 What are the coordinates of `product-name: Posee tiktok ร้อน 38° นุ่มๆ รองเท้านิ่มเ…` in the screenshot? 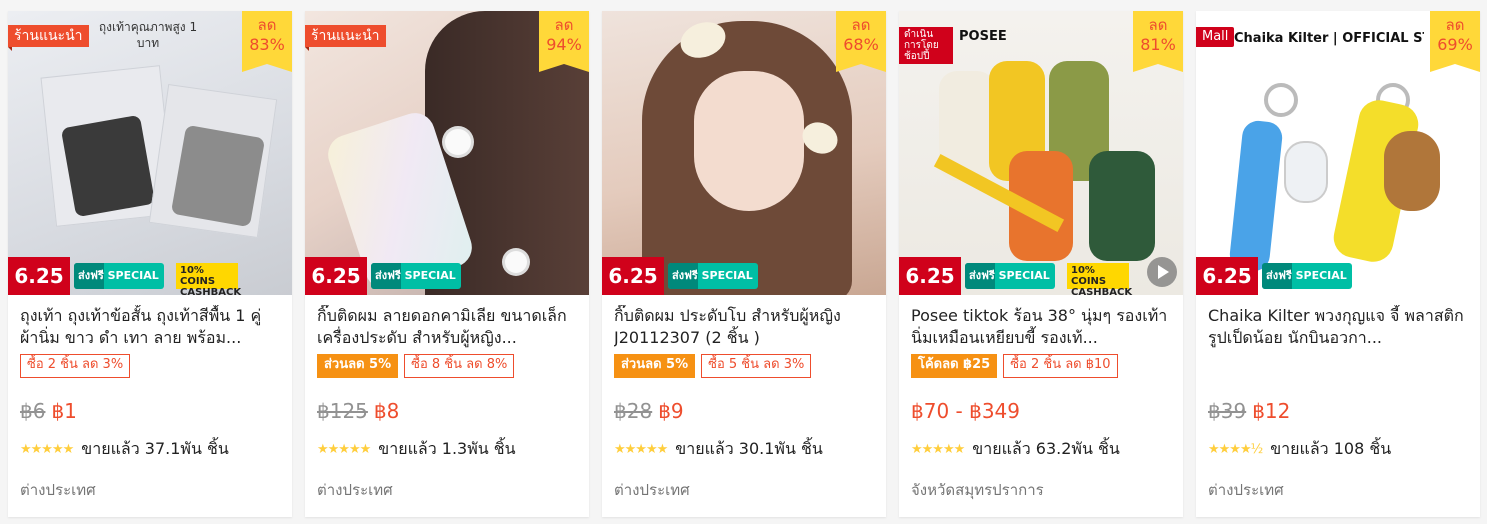 It's located at (1041, 327).